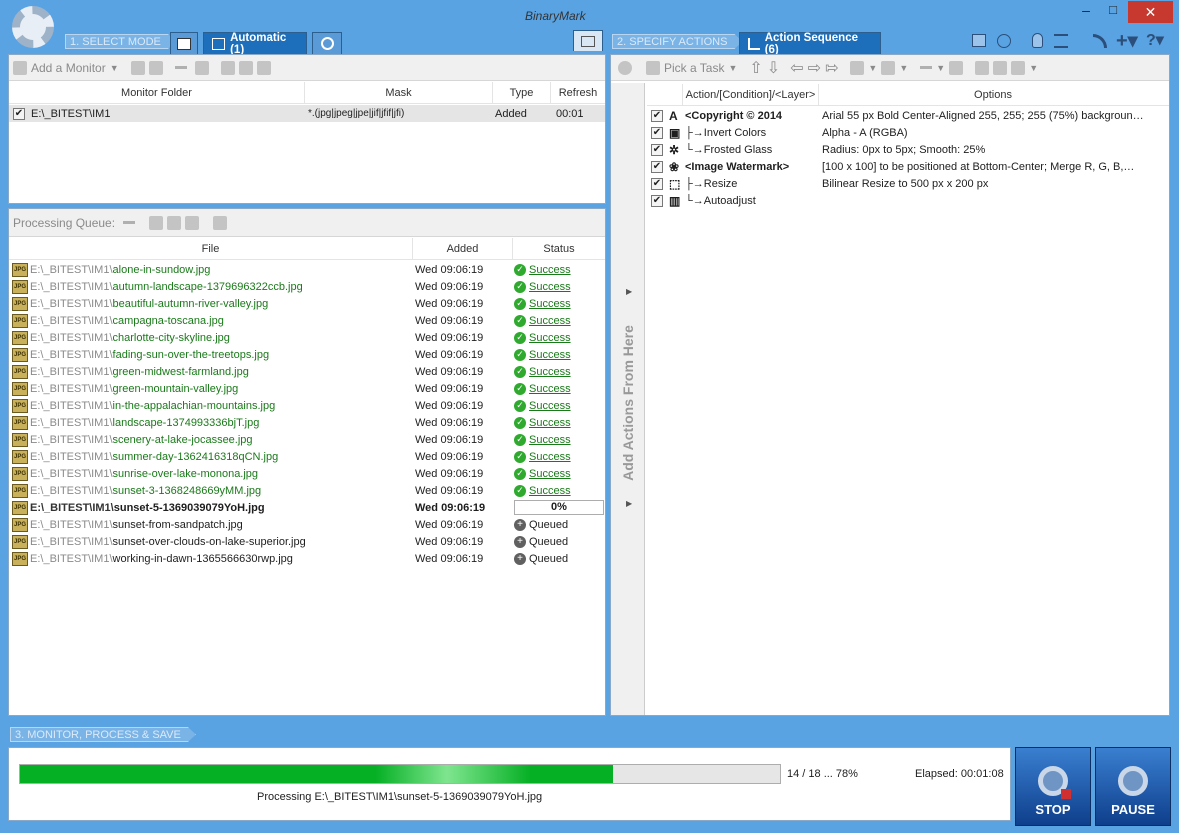 The width and height of the screenshot is (1179, 833). I want to click on preview-toggle, so click(588, 40).